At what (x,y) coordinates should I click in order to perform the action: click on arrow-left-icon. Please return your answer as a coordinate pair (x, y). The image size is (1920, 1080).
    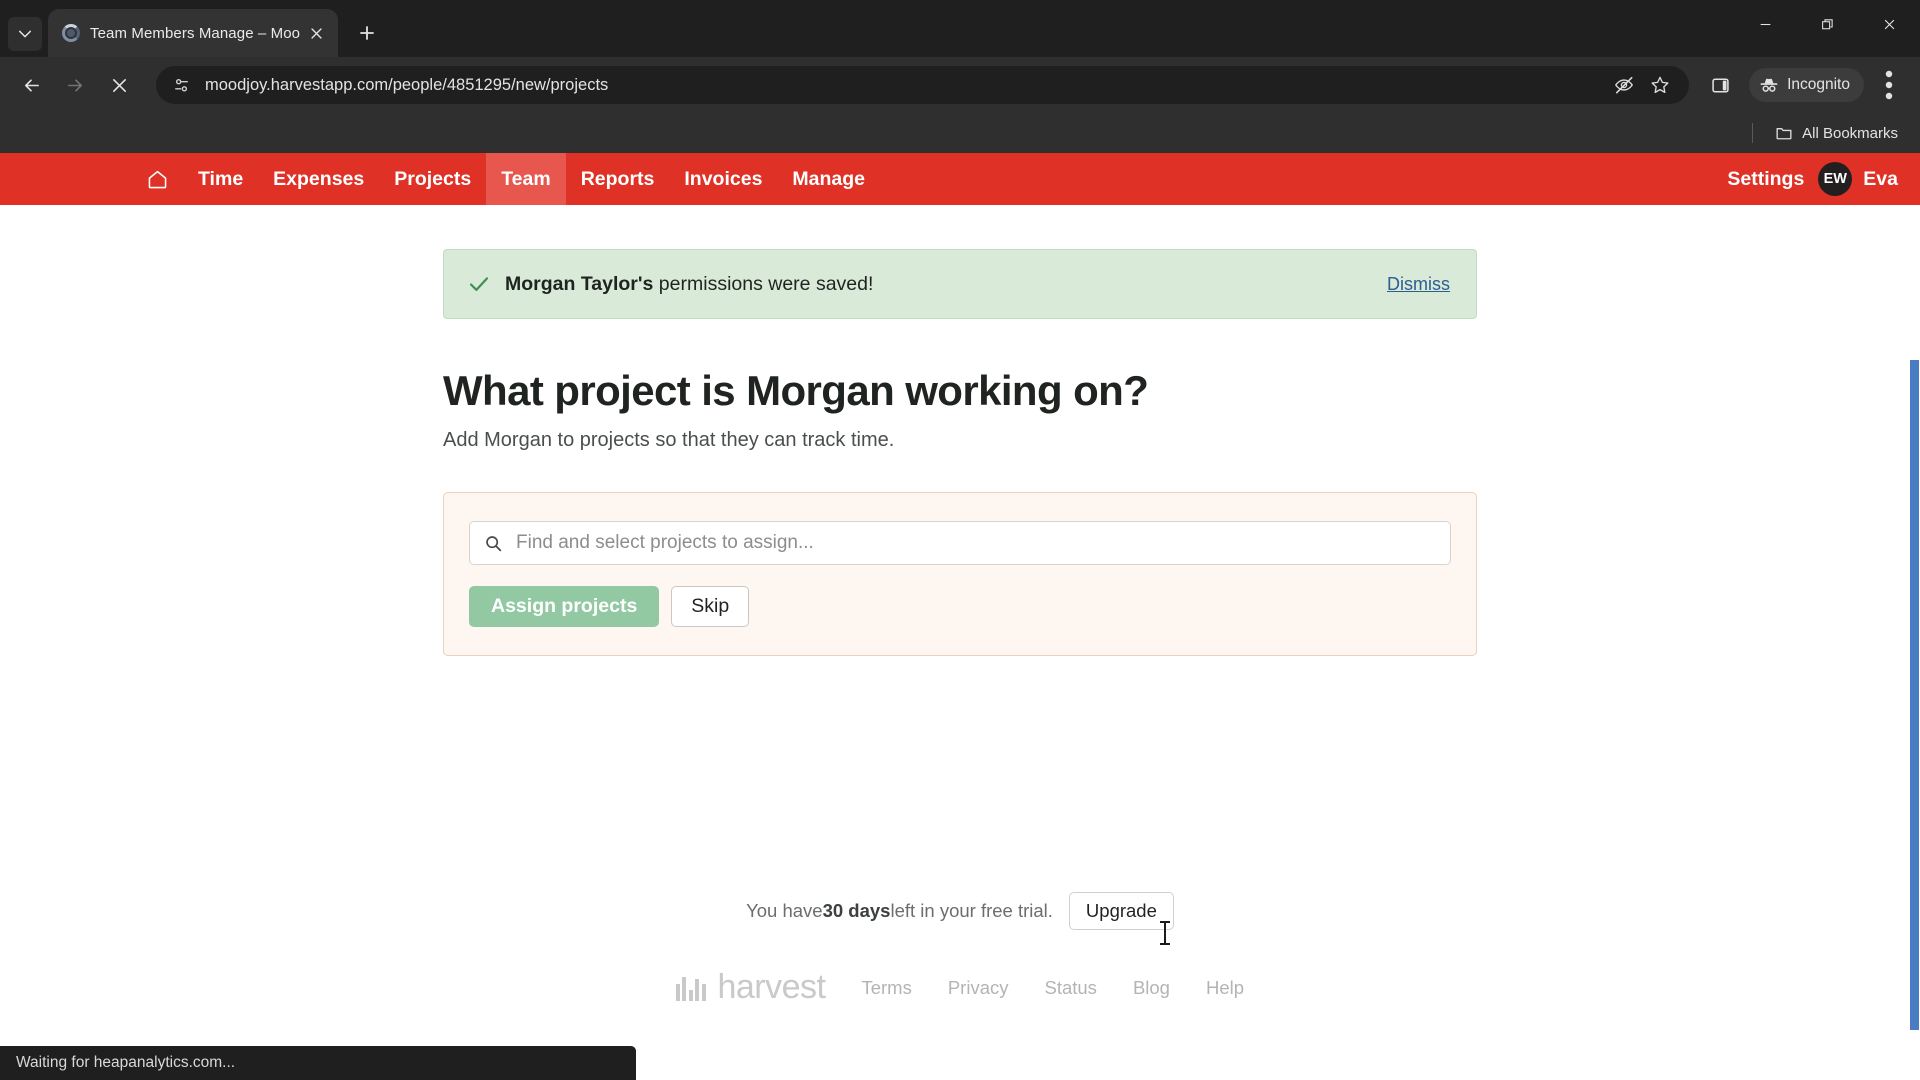
    Looking at the image, I should click on (31, 85).